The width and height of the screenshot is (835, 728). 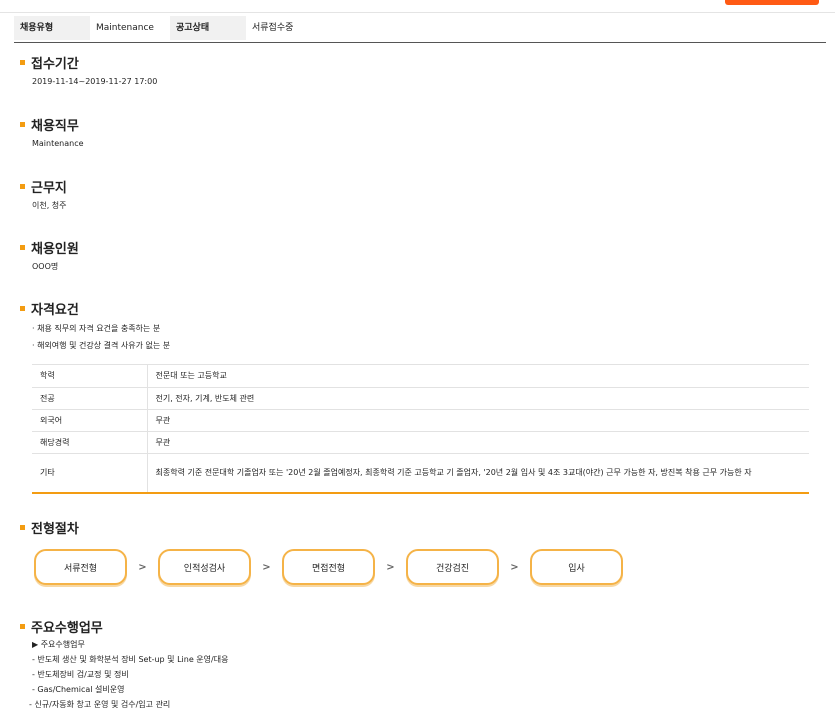 What do you see at coordinates (55, 529) in the screenshot?
I see `section-title: 전형절차` at bounding box center [55, 529].